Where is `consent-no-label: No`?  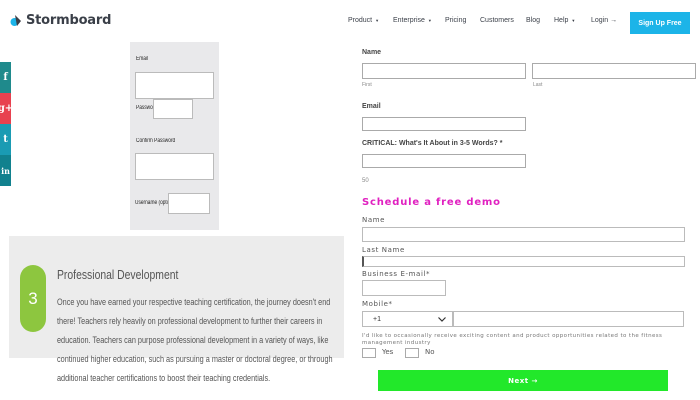
consent-no-label: No is located at coordinates (430, 352).